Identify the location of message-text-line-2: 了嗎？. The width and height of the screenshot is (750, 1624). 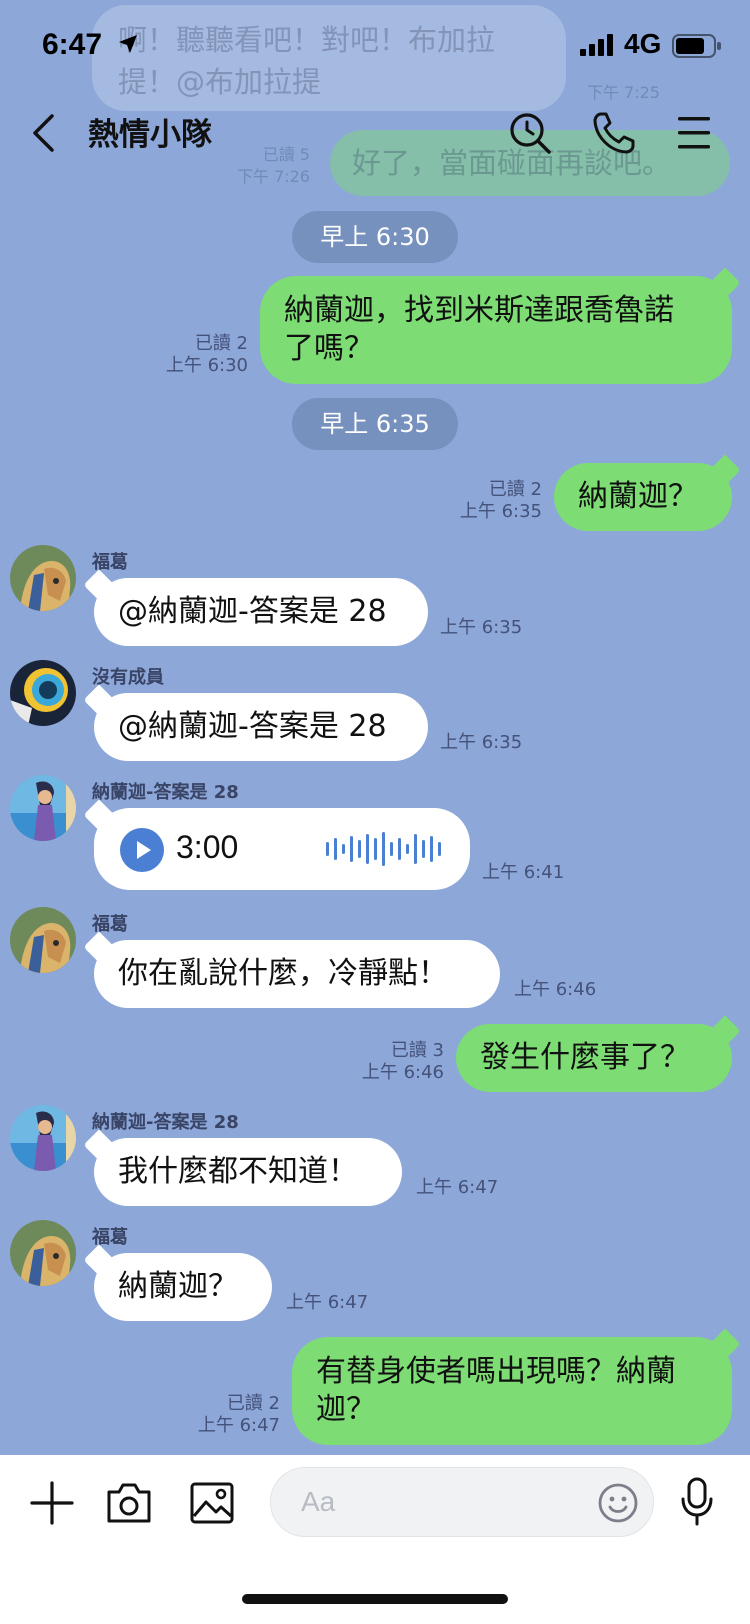
(329, 348).